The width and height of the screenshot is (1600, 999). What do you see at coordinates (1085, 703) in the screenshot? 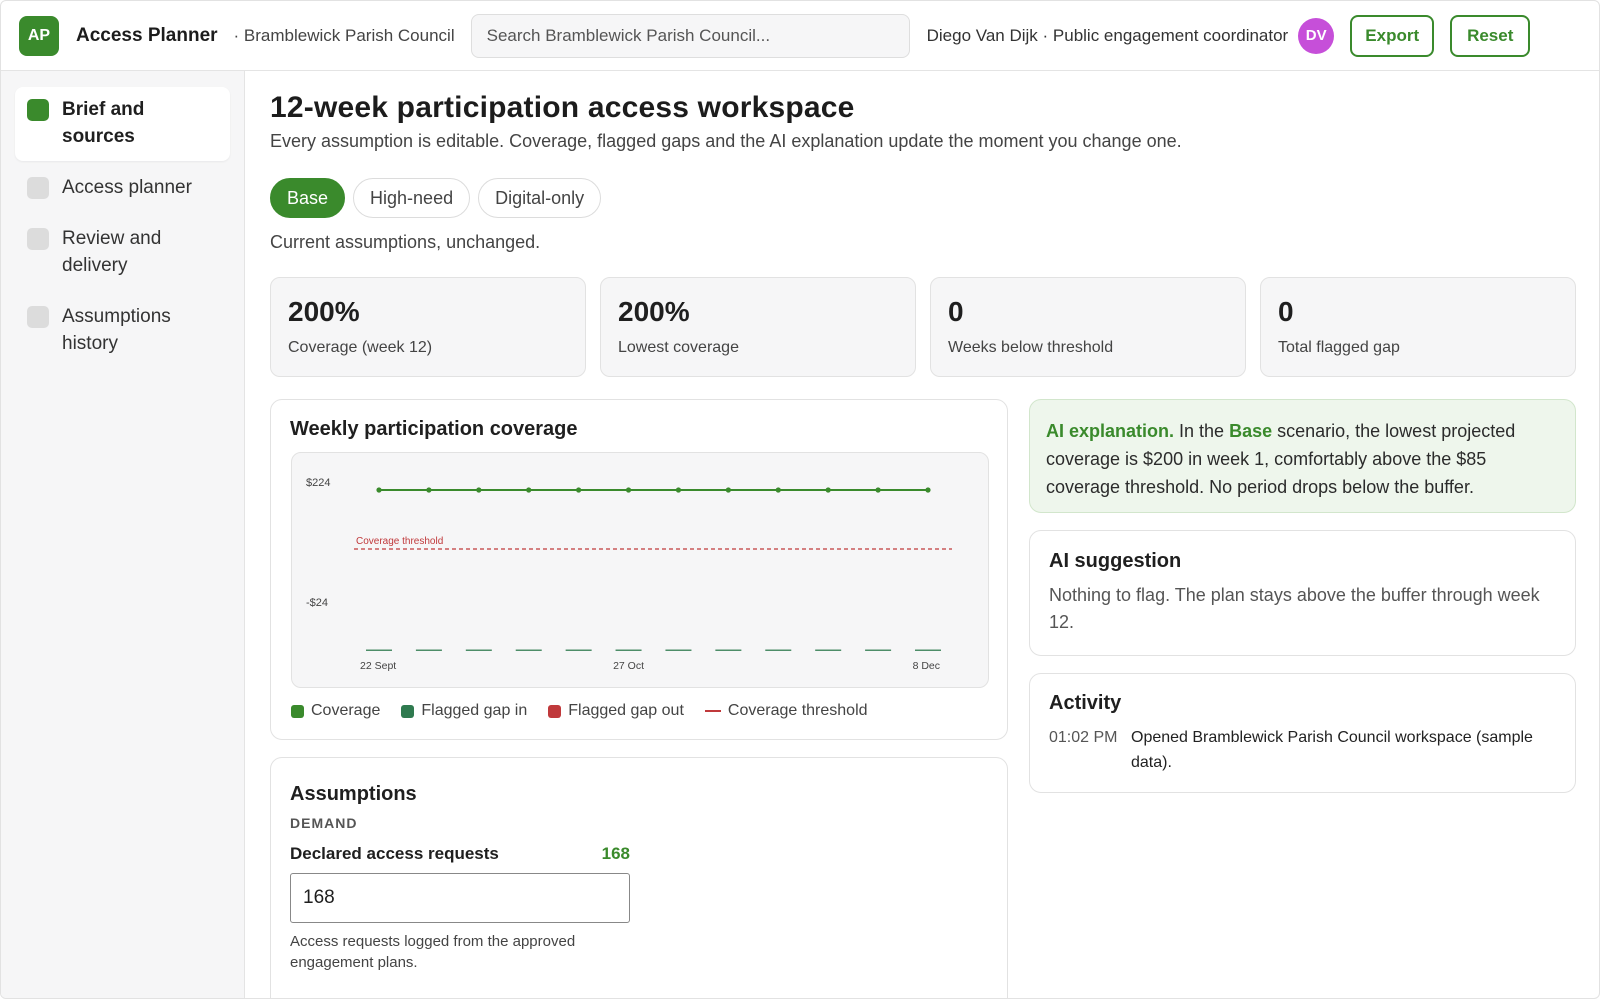
I see `activity-title: Activity` at bounding box center [1085, 703].